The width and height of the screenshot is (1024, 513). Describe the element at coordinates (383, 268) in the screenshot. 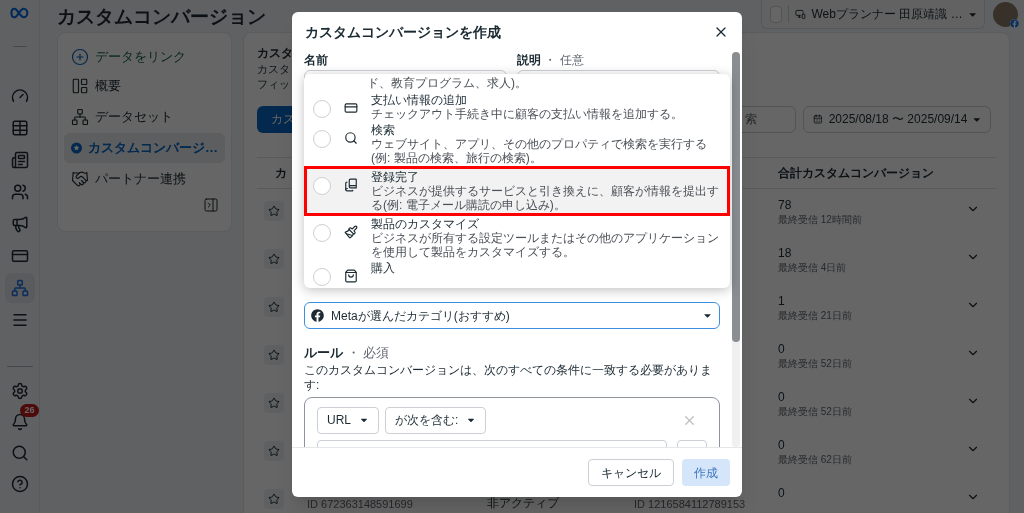

I see `menu-item-title: 購入` at that location.